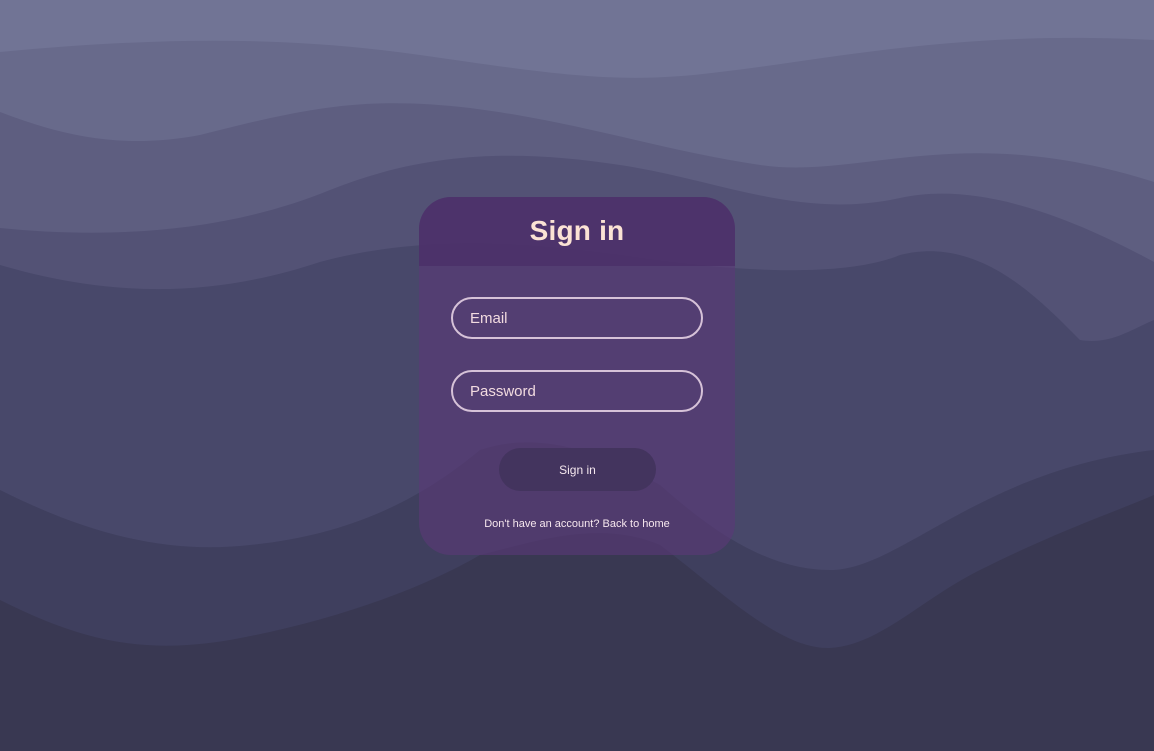 The height and width of the screenshot is (751, 1154). I want to click on signup-prompt-text: Don't have an account?, so click(542, 524).